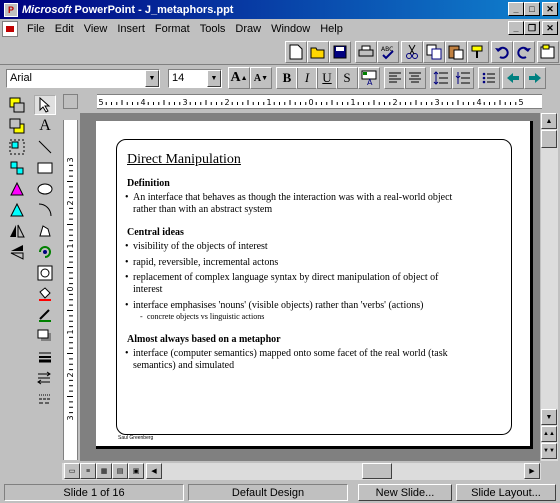 The width and height of the screenshot is (560, 503). What do you see at coordinates (213, 29) in the screenshot?
I see `menu-tools: Tools` at bounding box center [213, 29].